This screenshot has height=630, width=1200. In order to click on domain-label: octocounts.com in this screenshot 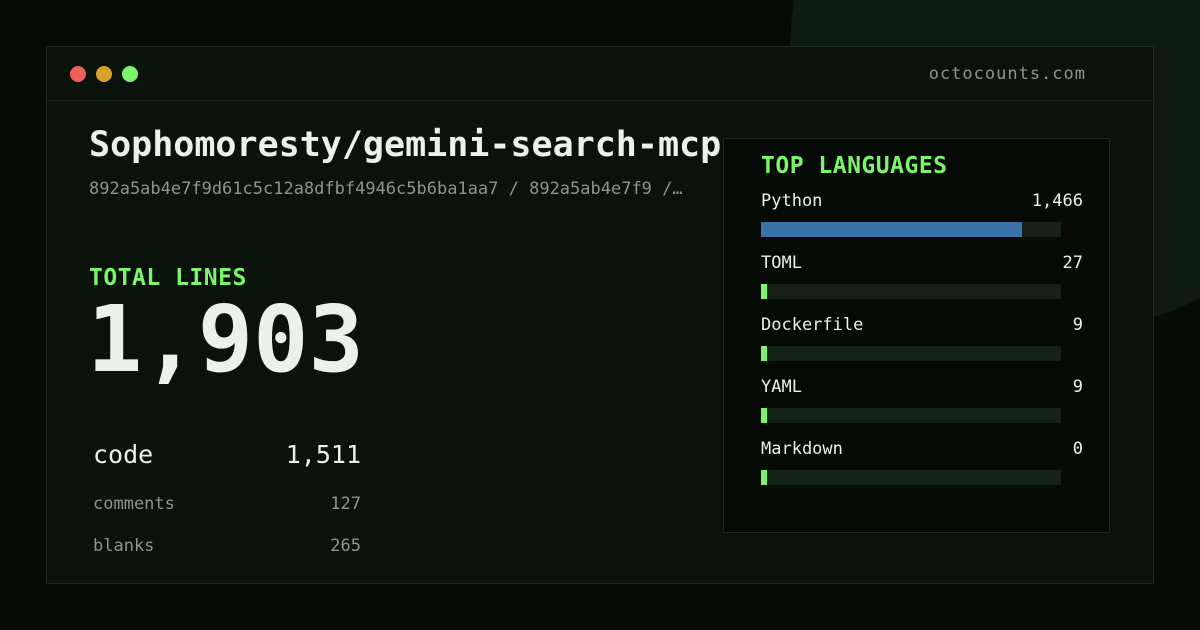, I will do `click(1007, 74)`.